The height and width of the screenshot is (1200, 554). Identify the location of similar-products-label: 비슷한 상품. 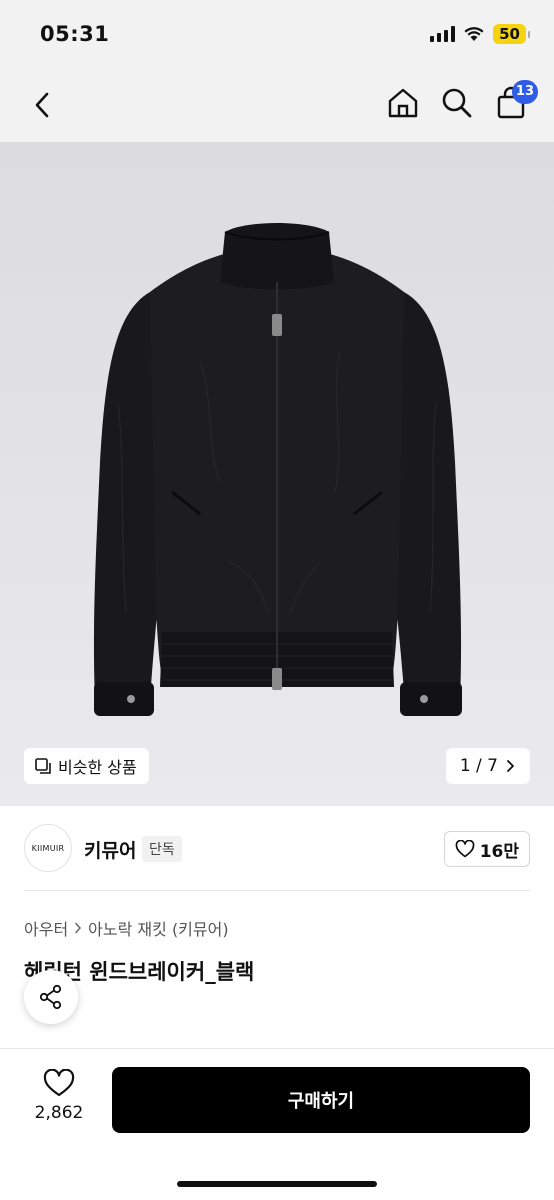
(97, 767).